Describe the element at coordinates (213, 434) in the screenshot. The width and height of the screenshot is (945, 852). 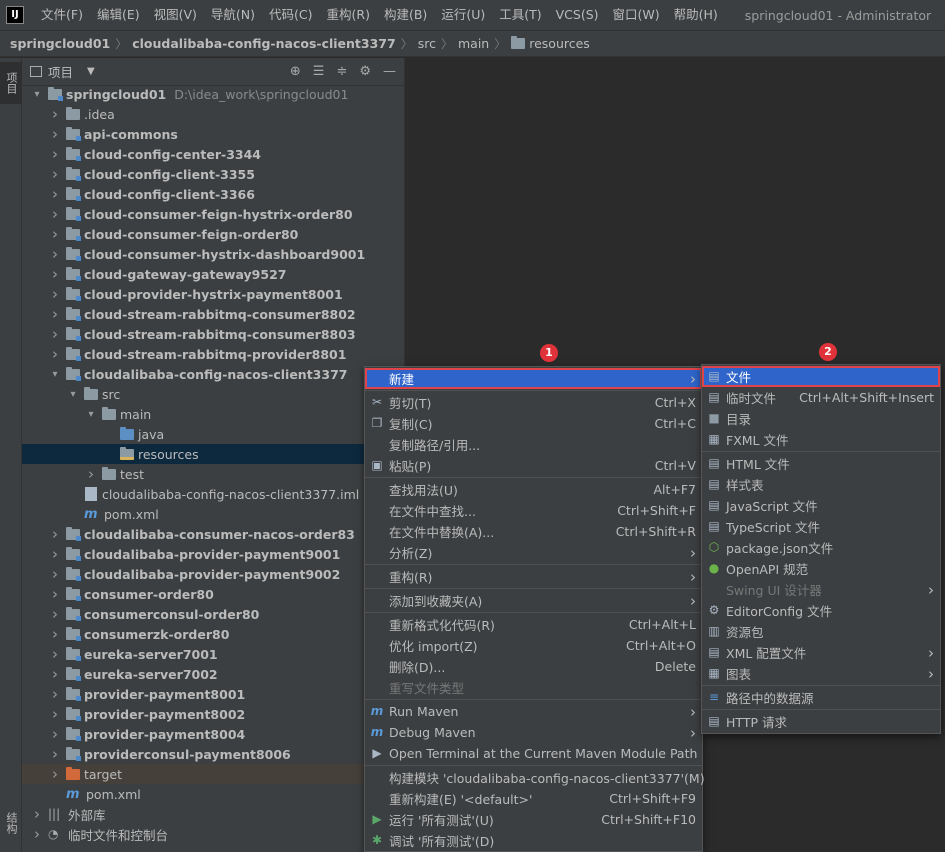
I see `tree-row: java` at that location.